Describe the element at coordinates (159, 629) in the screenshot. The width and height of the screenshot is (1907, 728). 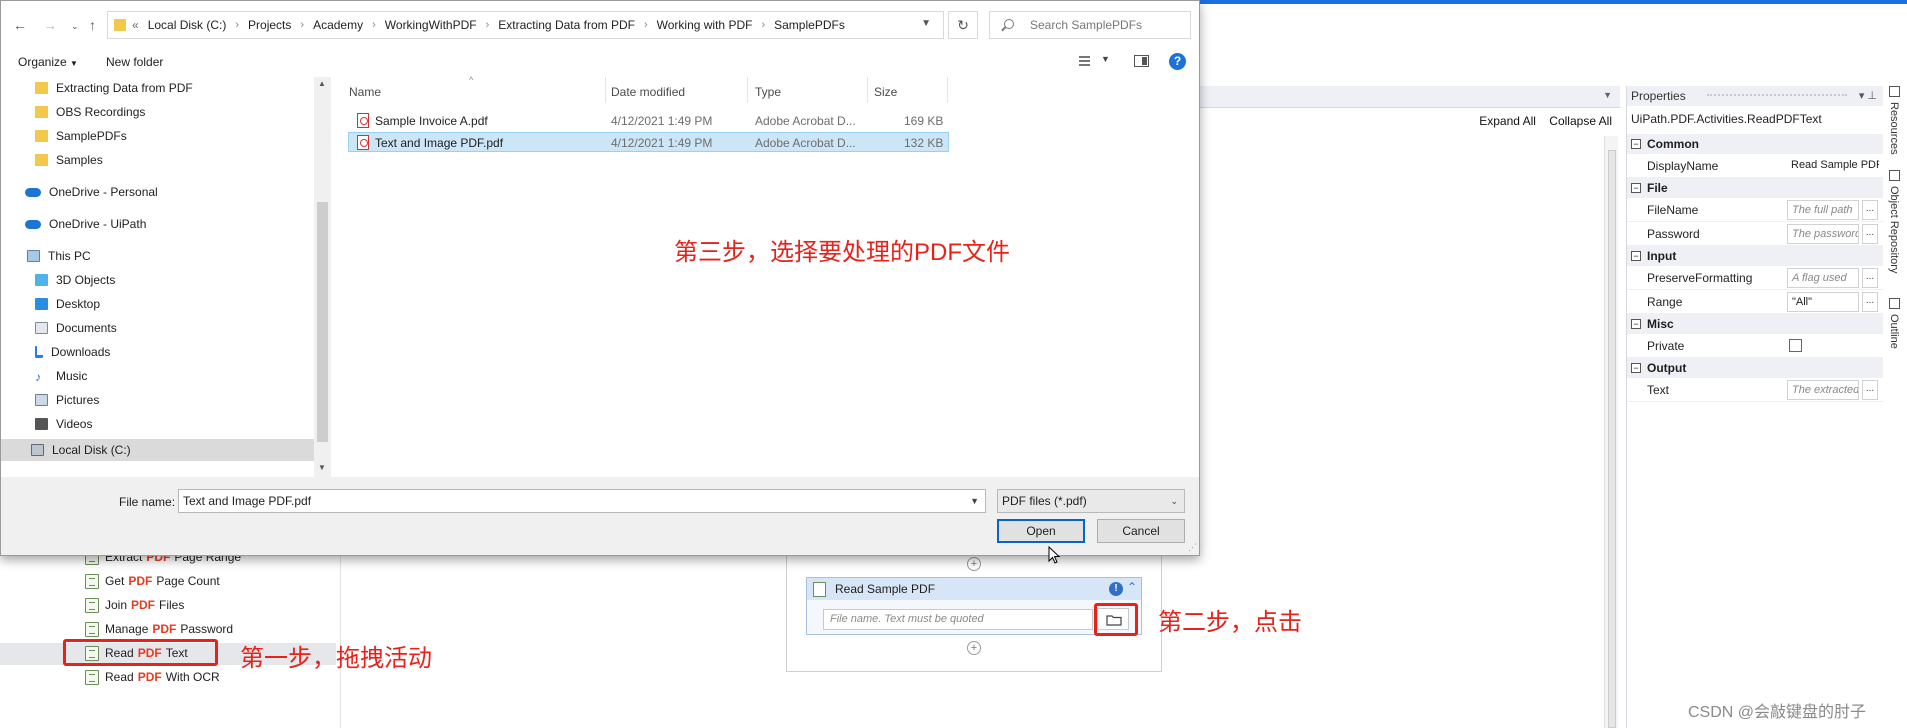
I see `activity-manage-pdf-password: Manage PDF Password` at that location.